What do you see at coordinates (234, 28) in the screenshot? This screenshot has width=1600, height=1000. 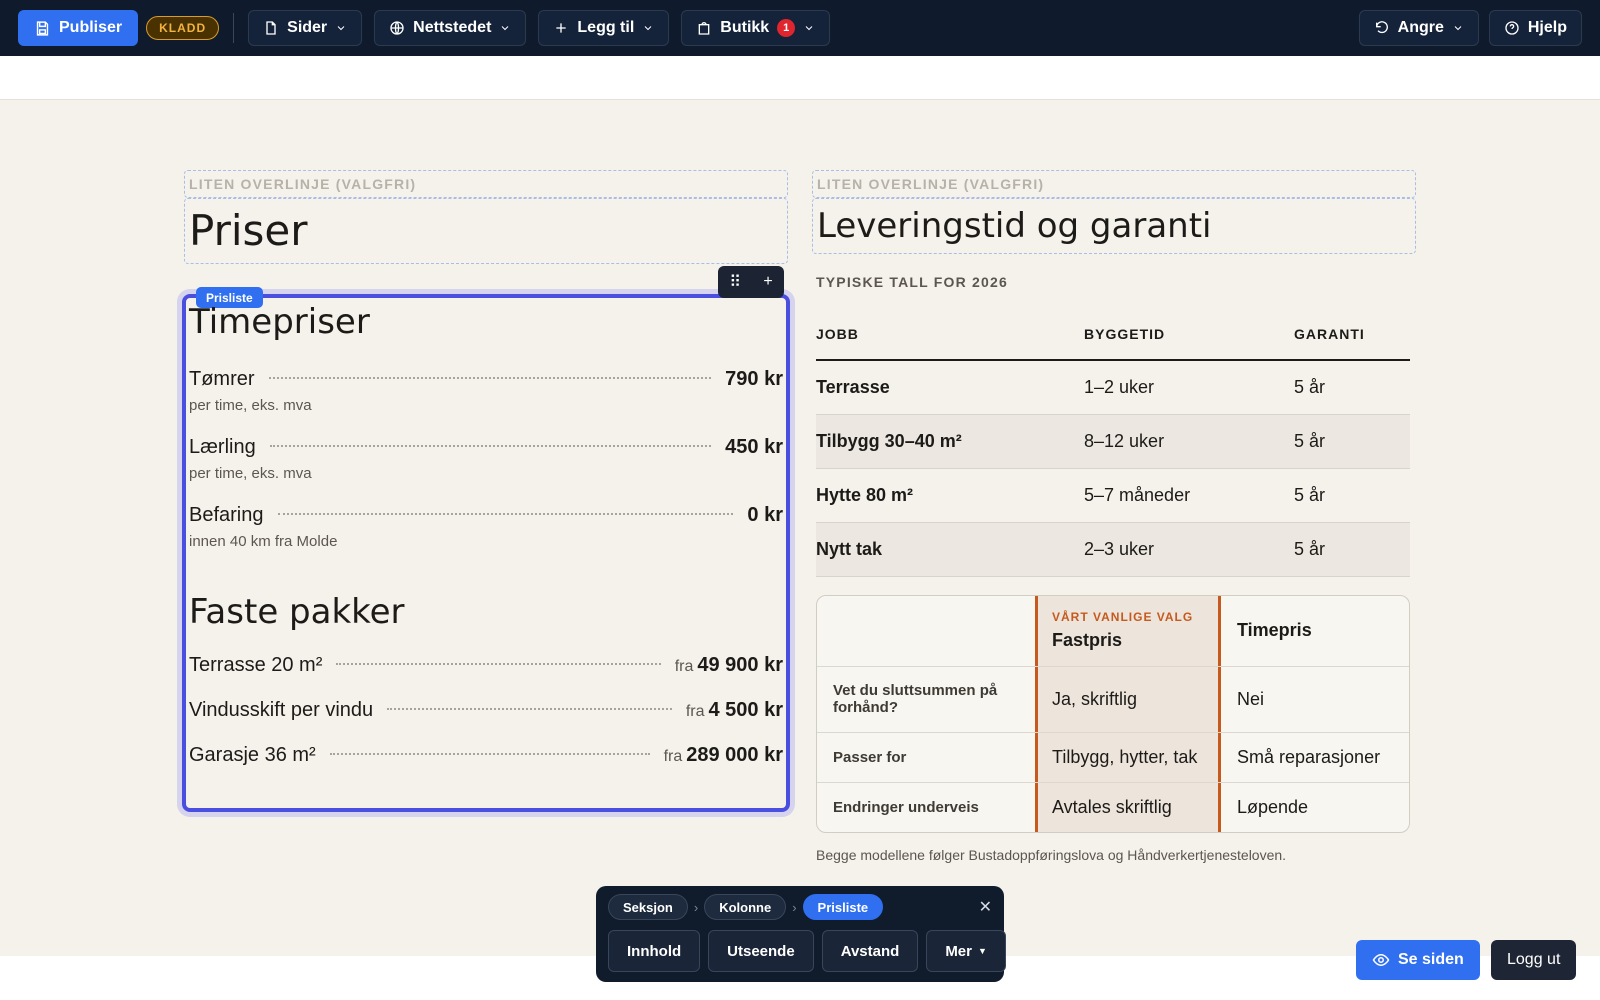 I see `toolbar-divider` at bounding box center [234, 28].